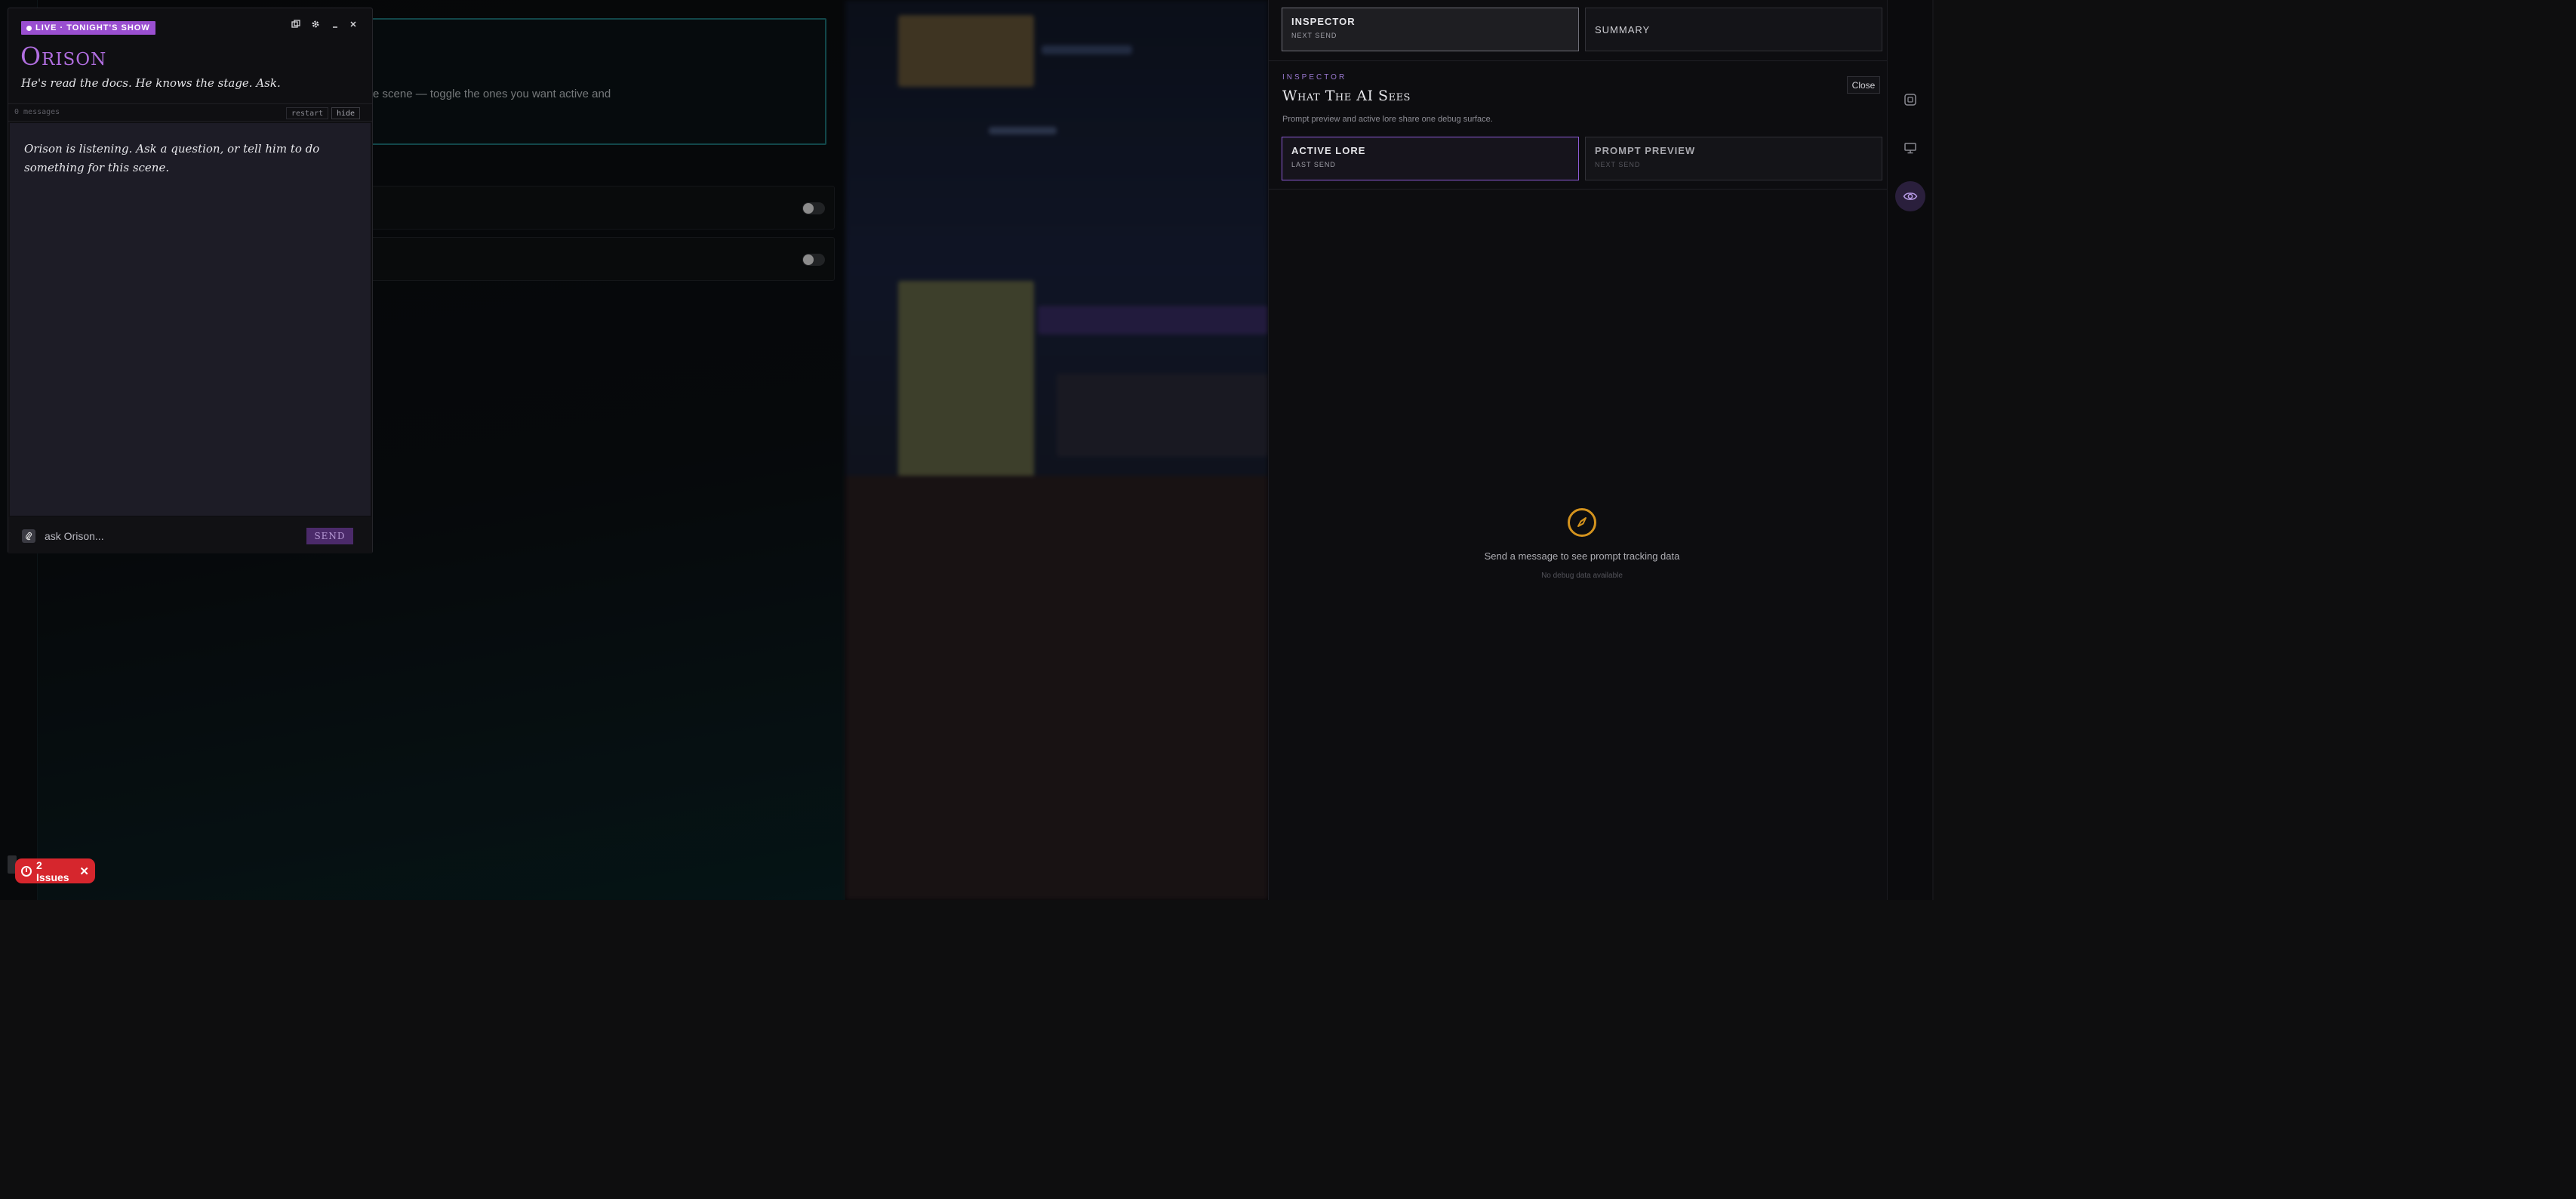  Describe the element at coordinates (346, 113) in the screenshot. I see `hide-button: hide` at that location.